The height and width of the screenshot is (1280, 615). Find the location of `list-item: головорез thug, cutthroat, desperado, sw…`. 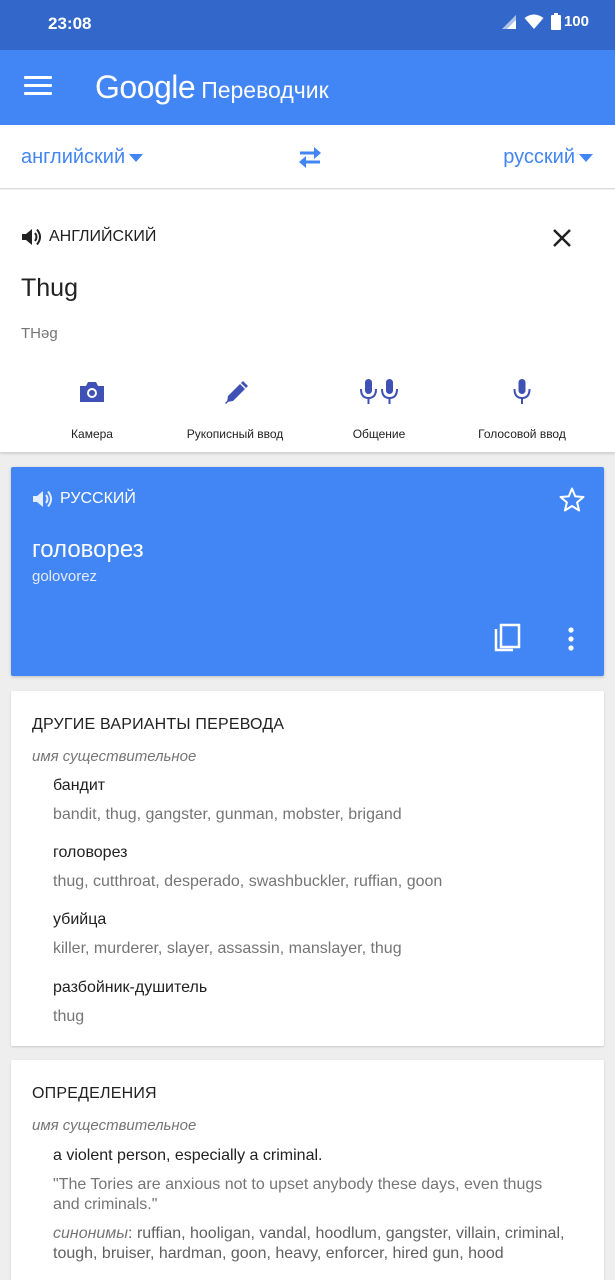

list-item: головорез thug, cutthroat, desperado, sw… is located at coordinates (318, 867).